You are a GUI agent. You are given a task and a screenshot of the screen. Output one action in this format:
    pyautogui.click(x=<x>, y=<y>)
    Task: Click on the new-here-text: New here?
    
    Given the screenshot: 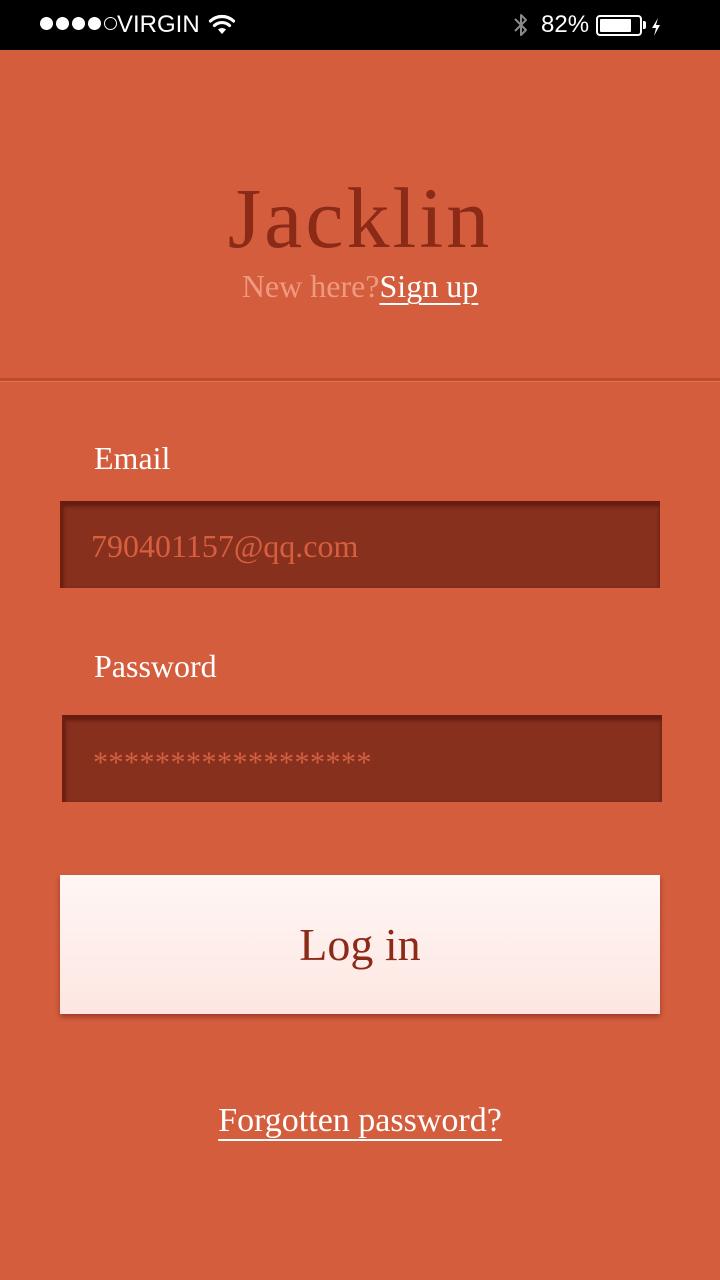 What is the action you would take?
    pyautogui.click(x=310, y=286)
    